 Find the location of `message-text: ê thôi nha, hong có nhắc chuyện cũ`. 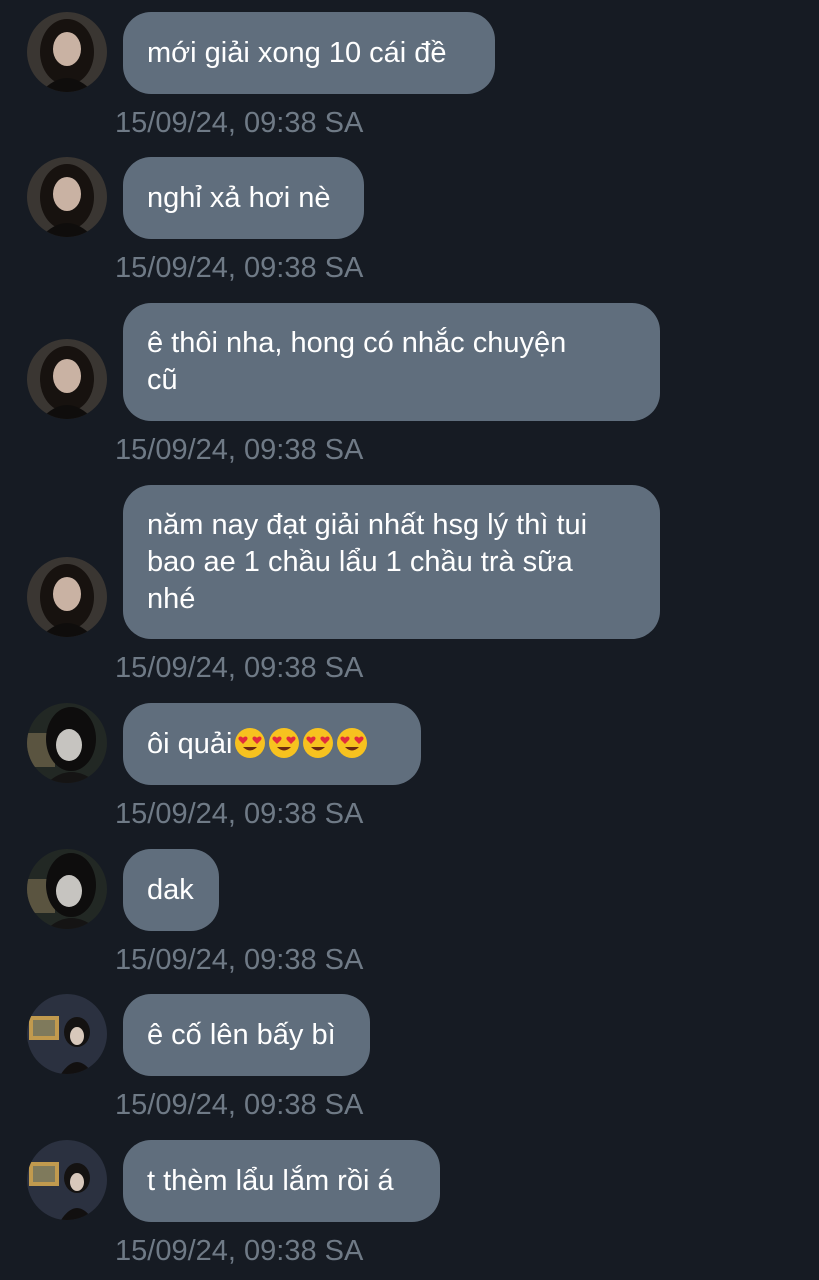

message-text: ê thôi nha, hong có nhắc chuyện cũ is located at coordinates (357, 361).